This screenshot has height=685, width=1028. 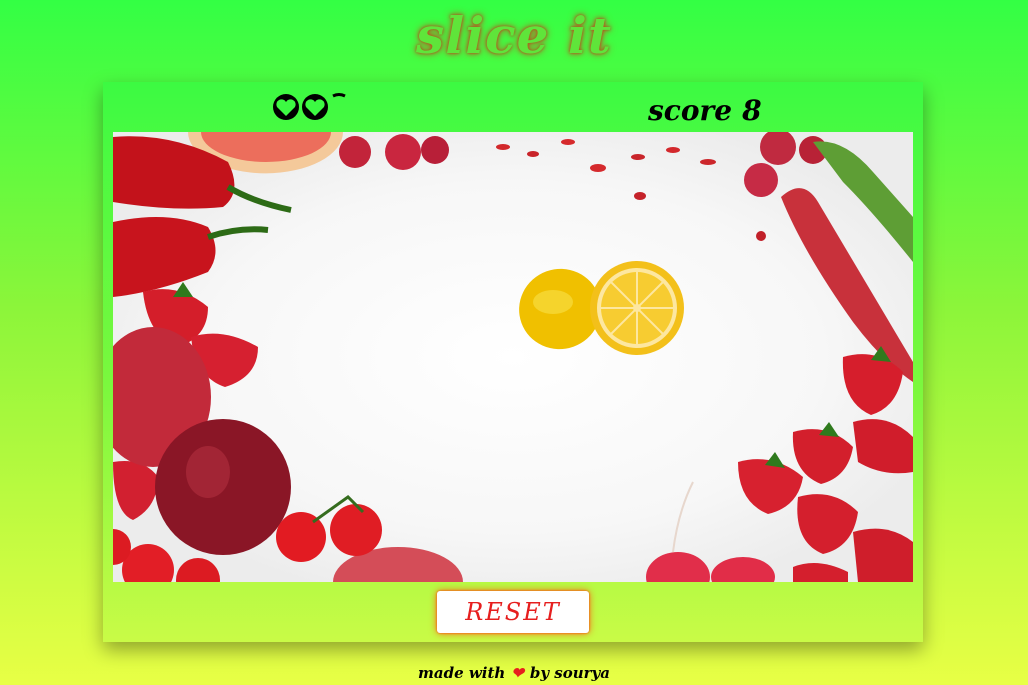 I want to click on rhubarb, so click(x=847, y=261).